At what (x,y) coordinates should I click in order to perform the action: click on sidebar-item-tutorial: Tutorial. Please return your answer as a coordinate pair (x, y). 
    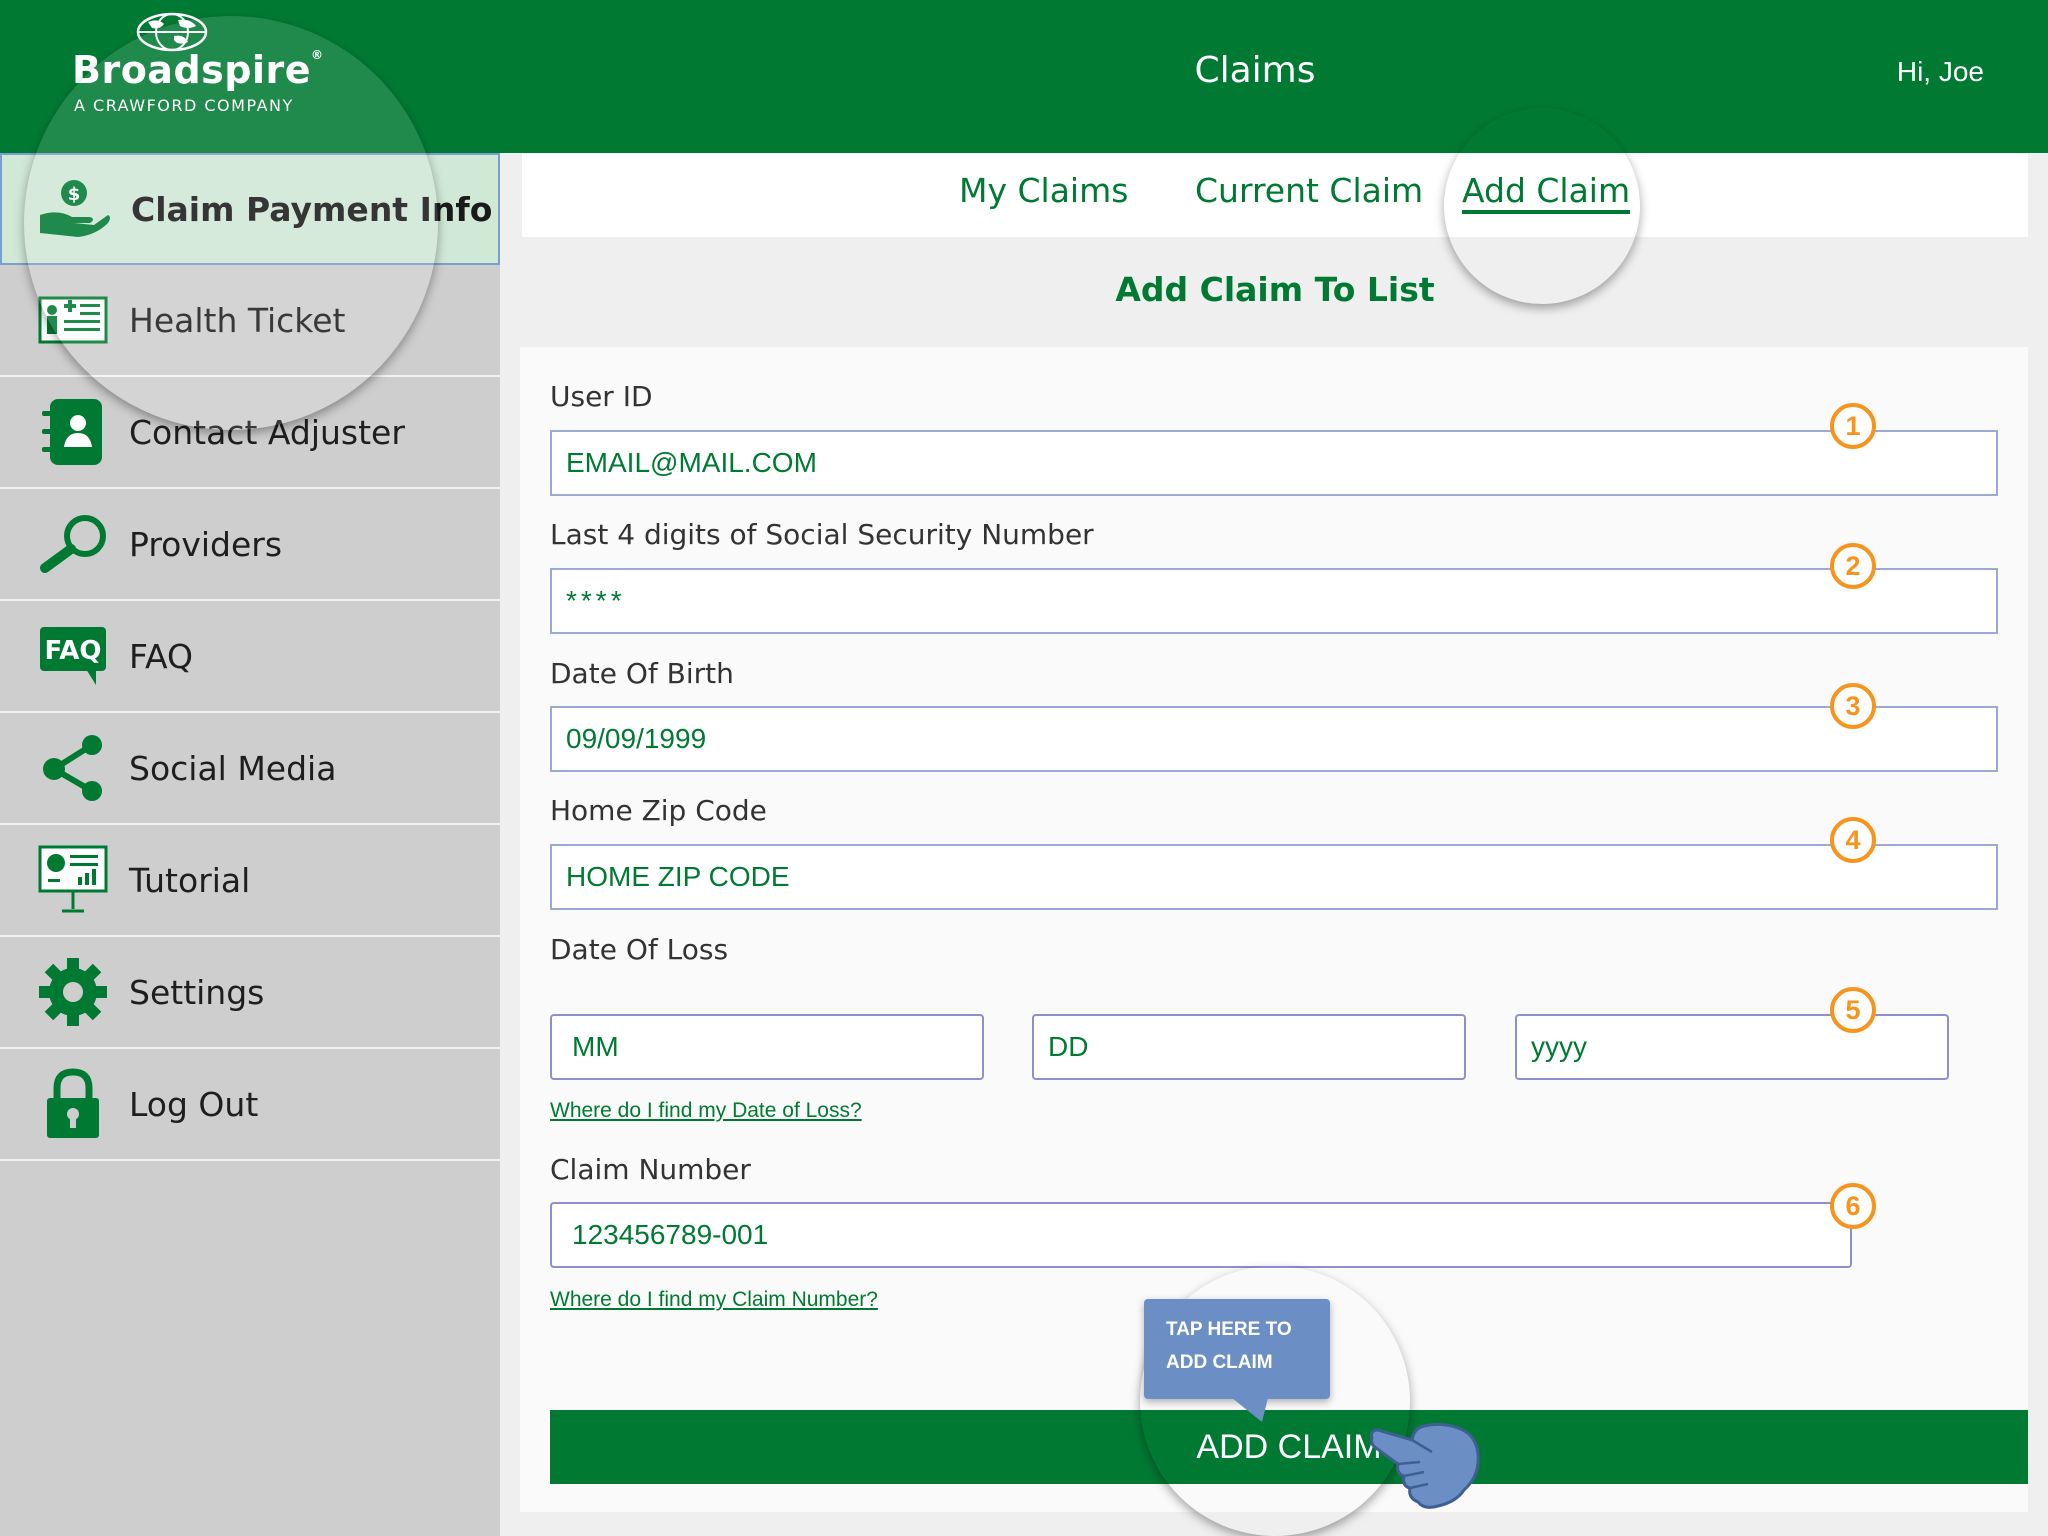
    Looking at the image, I should click on (250, 881).